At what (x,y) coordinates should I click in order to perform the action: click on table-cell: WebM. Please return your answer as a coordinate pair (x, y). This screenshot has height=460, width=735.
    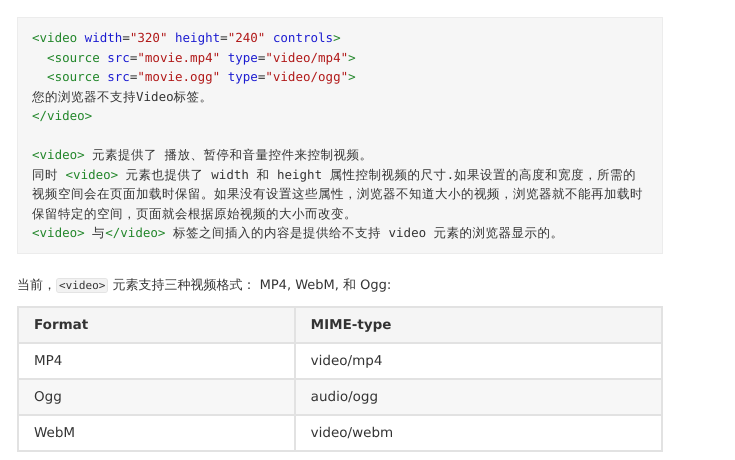
    Looking at the image, I should click on (156, 432).